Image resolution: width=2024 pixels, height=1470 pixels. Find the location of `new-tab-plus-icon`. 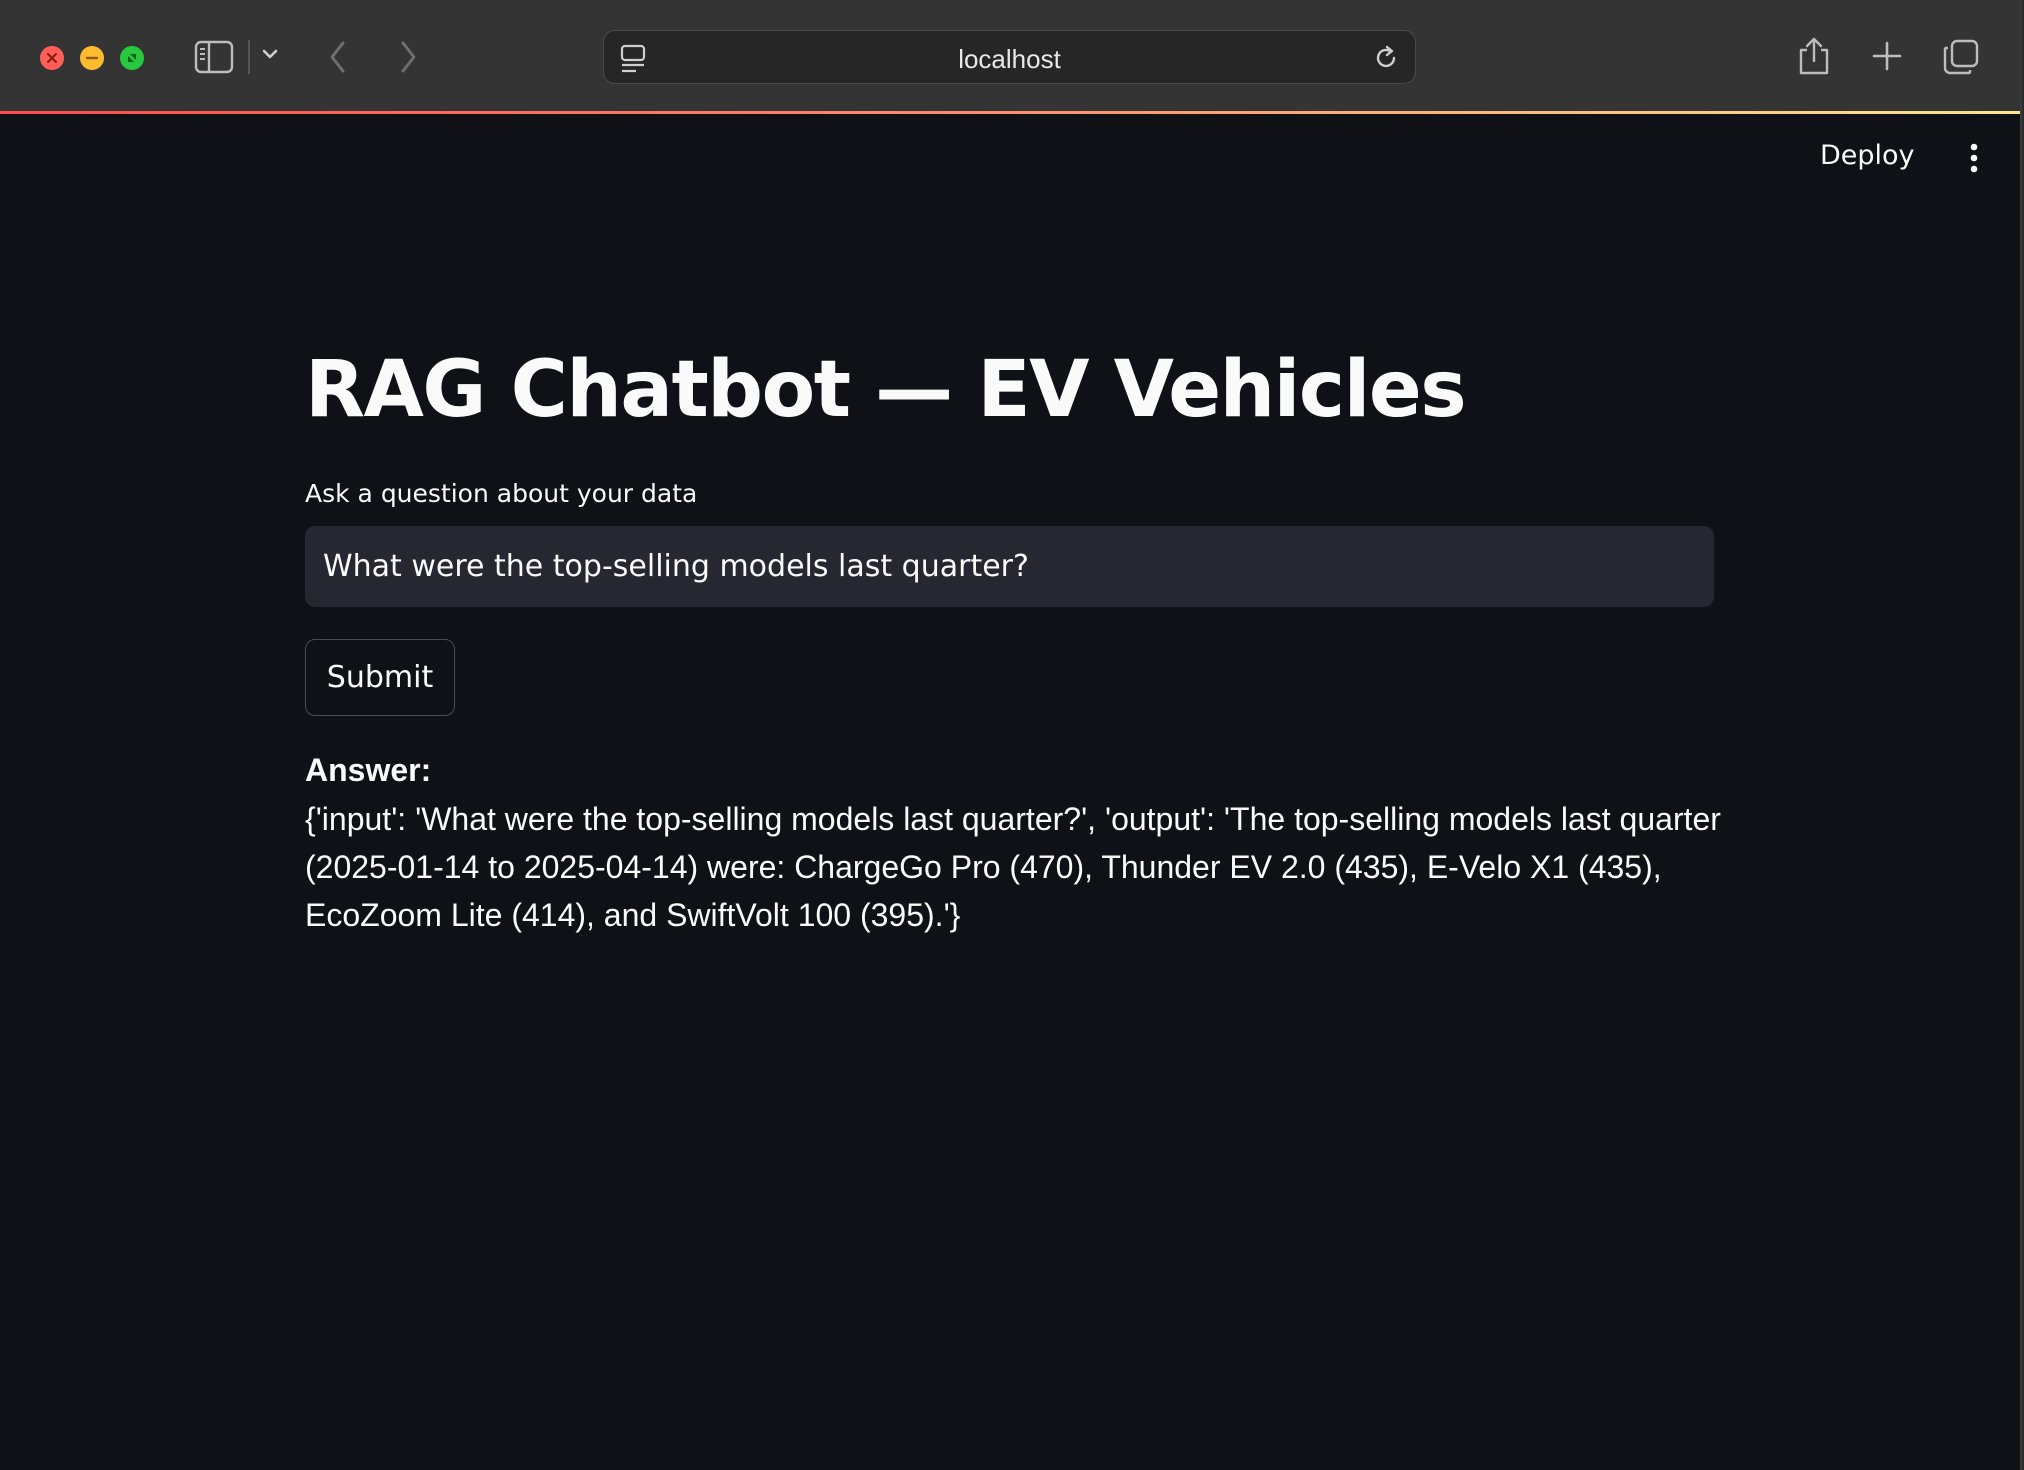

new-tab-plus-icon is located at coordinates (1887, 56).